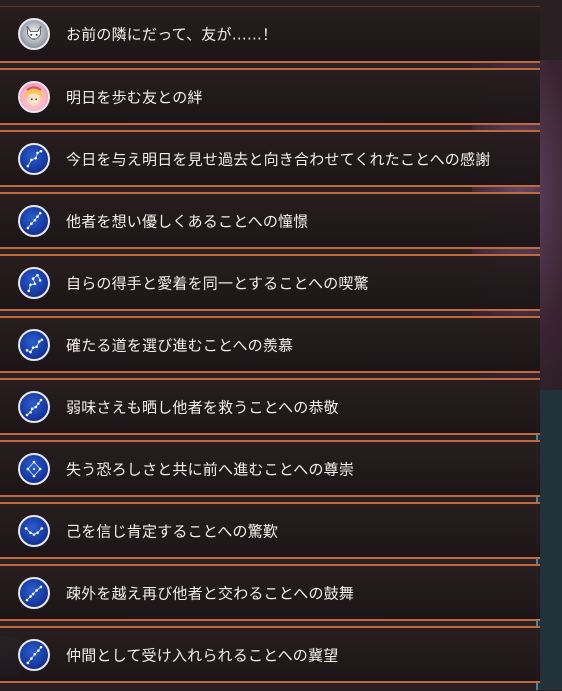  I want to click on achievement-row: 確たる道を選び進むことへの羨慕, so click(270, 344).